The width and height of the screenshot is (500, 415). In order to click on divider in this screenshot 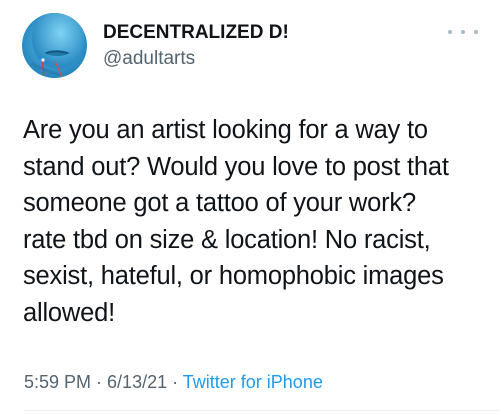, I will do `click(262, 410)`.